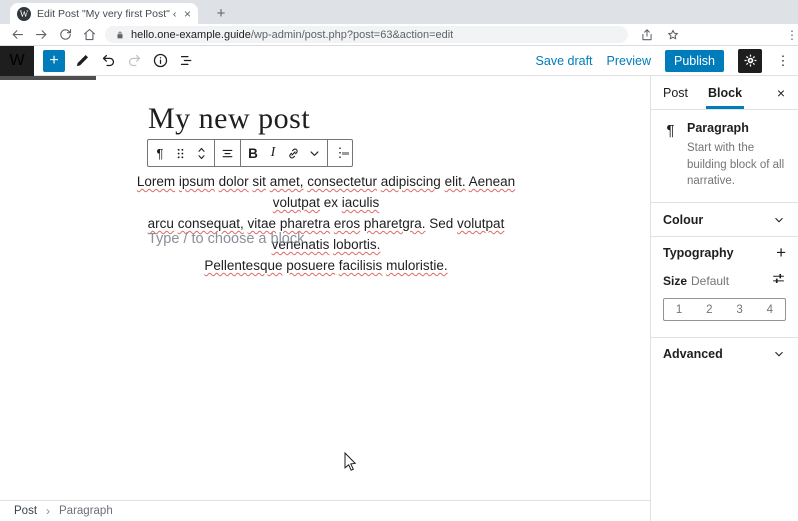  Describe the element at coordinates (160, 223) in the screenshot. I see `word: arcu` at that location.